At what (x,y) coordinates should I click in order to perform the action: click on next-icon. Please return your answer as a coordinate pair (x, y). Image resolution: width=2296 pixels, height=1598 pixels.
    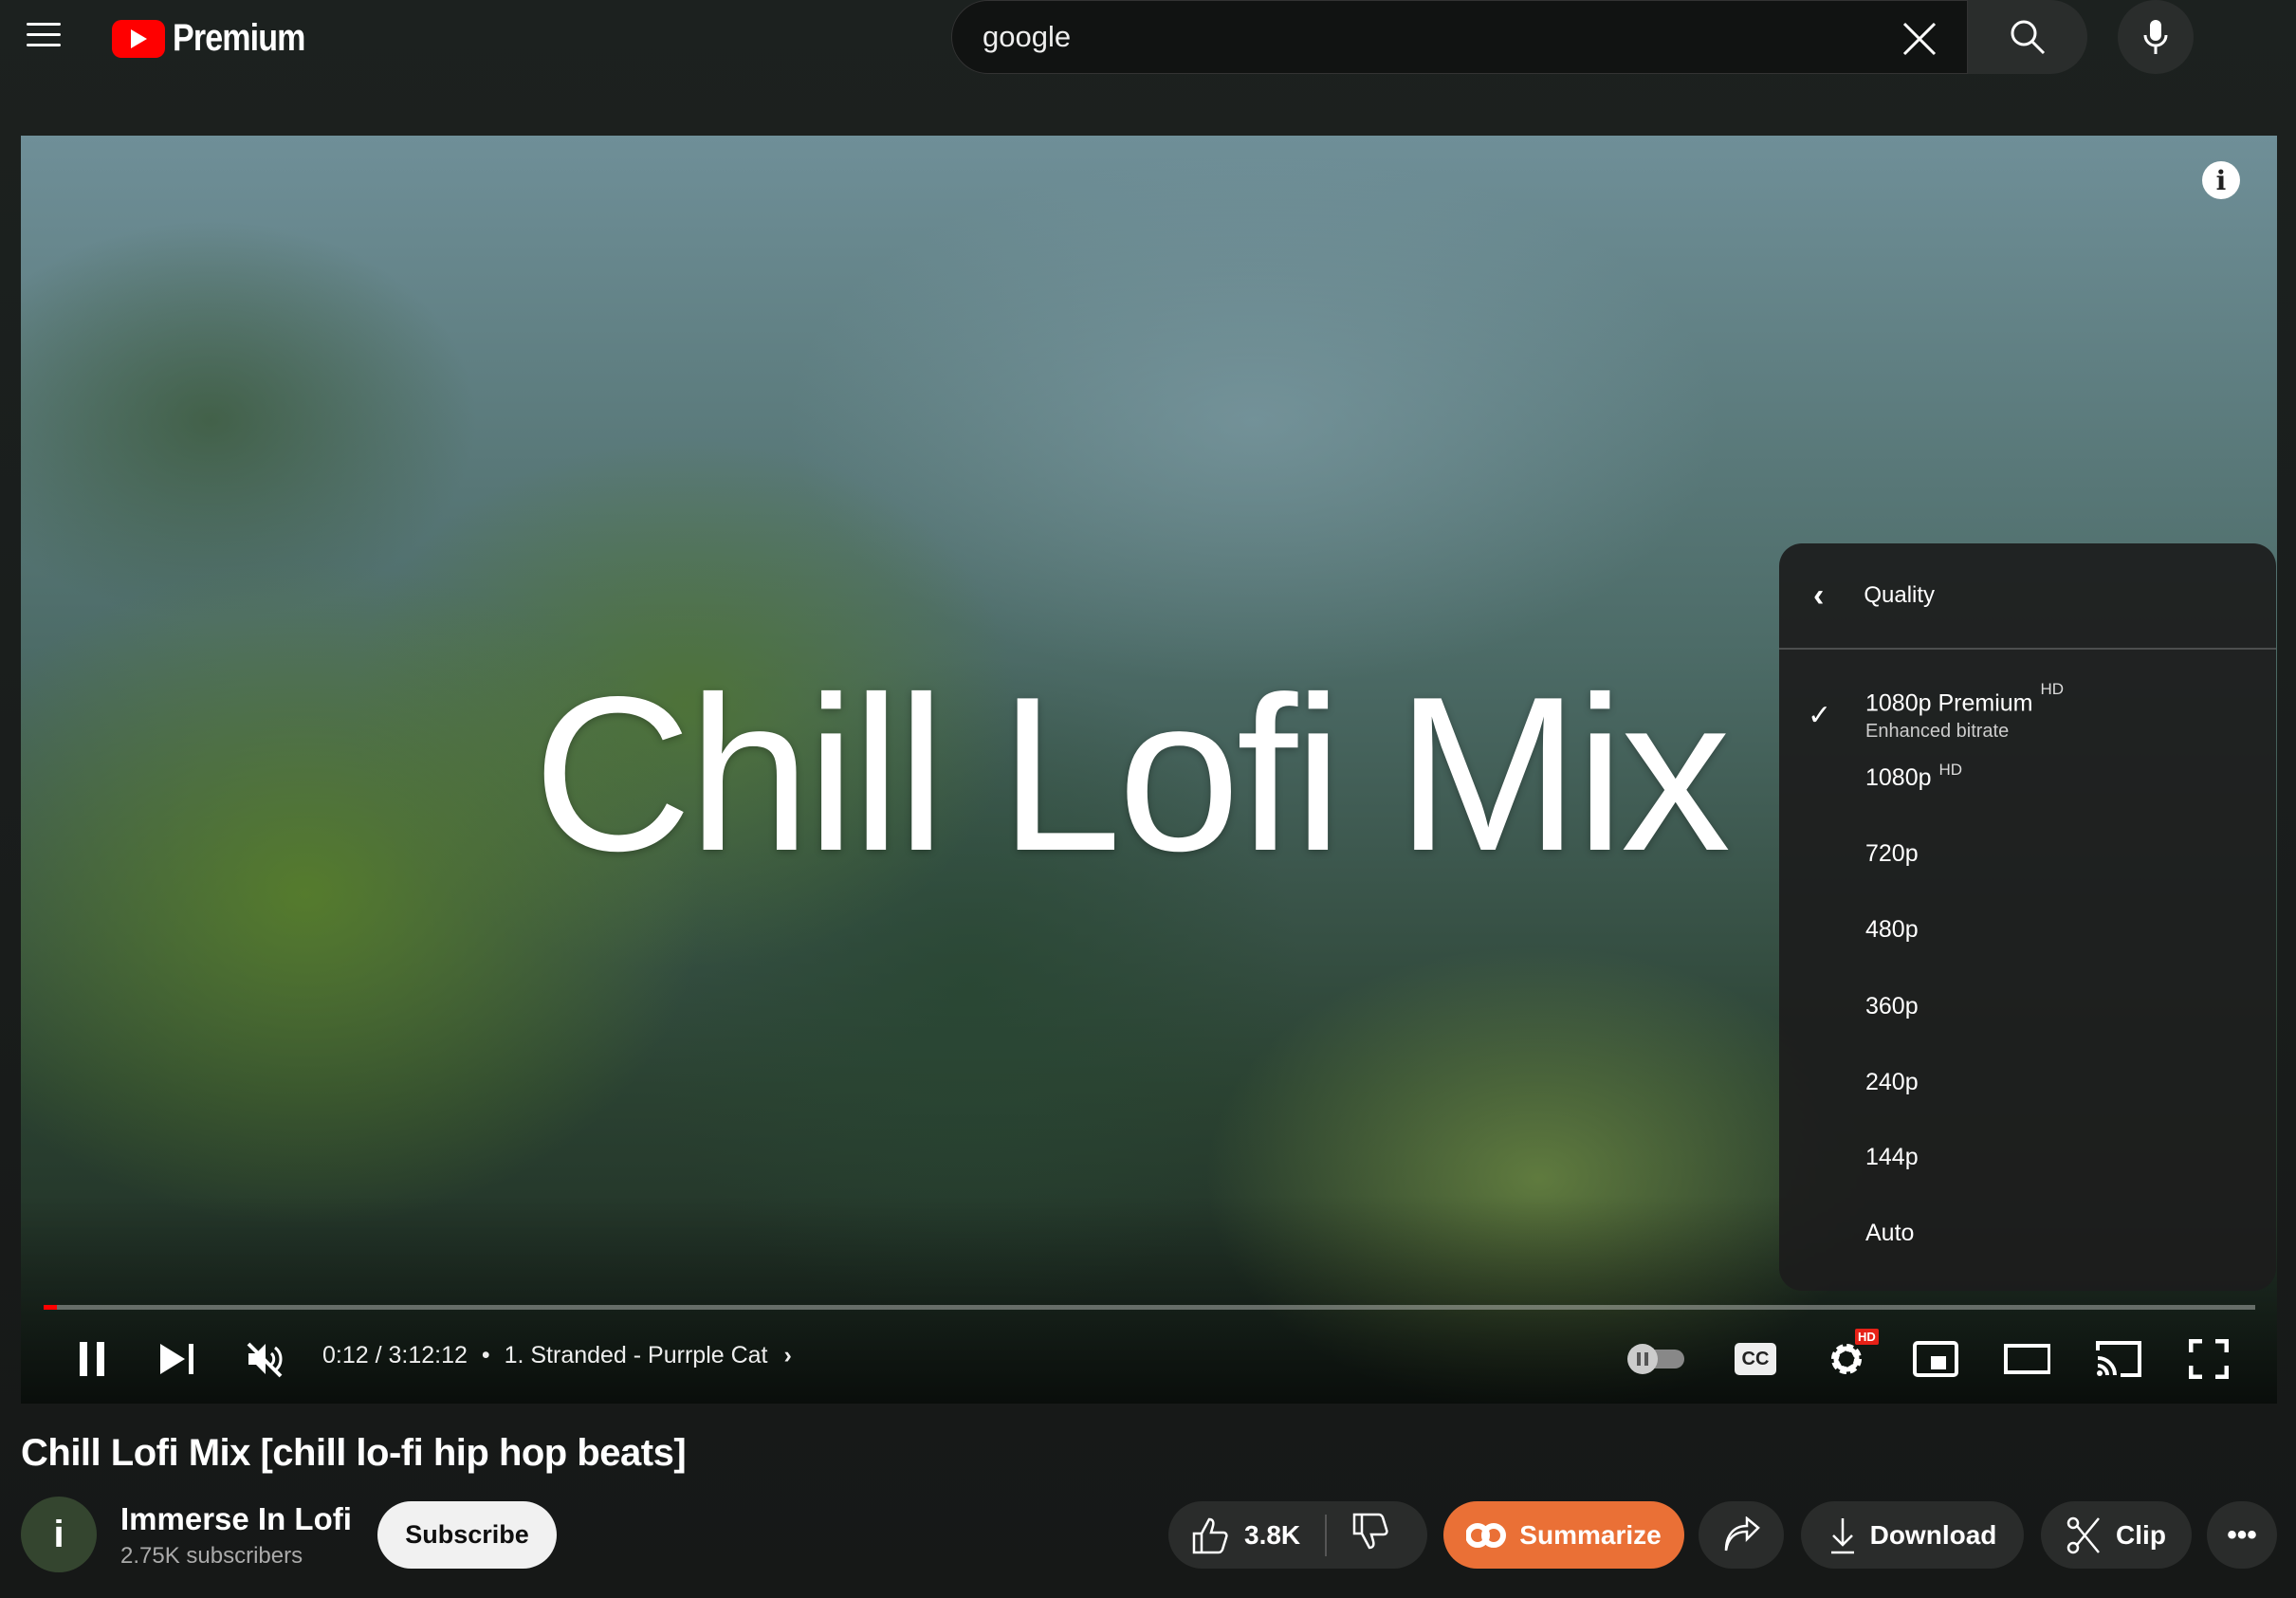
    Looking at the image, I should click on (176, 1359).